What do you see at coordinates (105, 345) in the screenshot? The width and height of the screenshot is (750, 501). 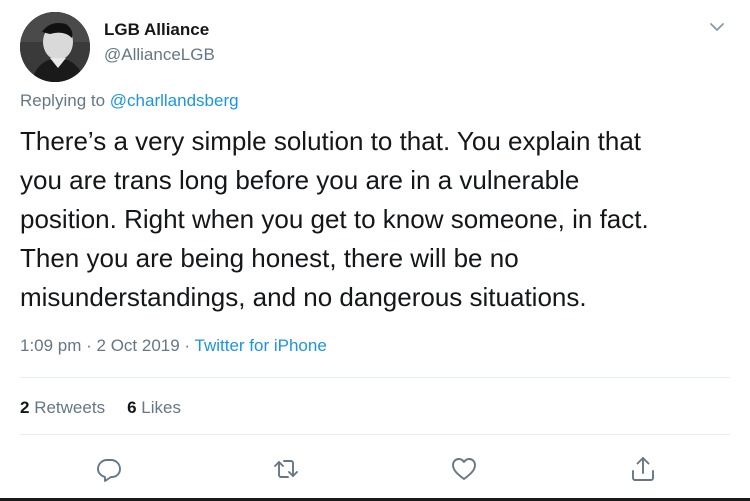 I see `tweet-timestamp: 1:09 pm · 2 Oct 2019 ·` at bounding box center [105, 345].